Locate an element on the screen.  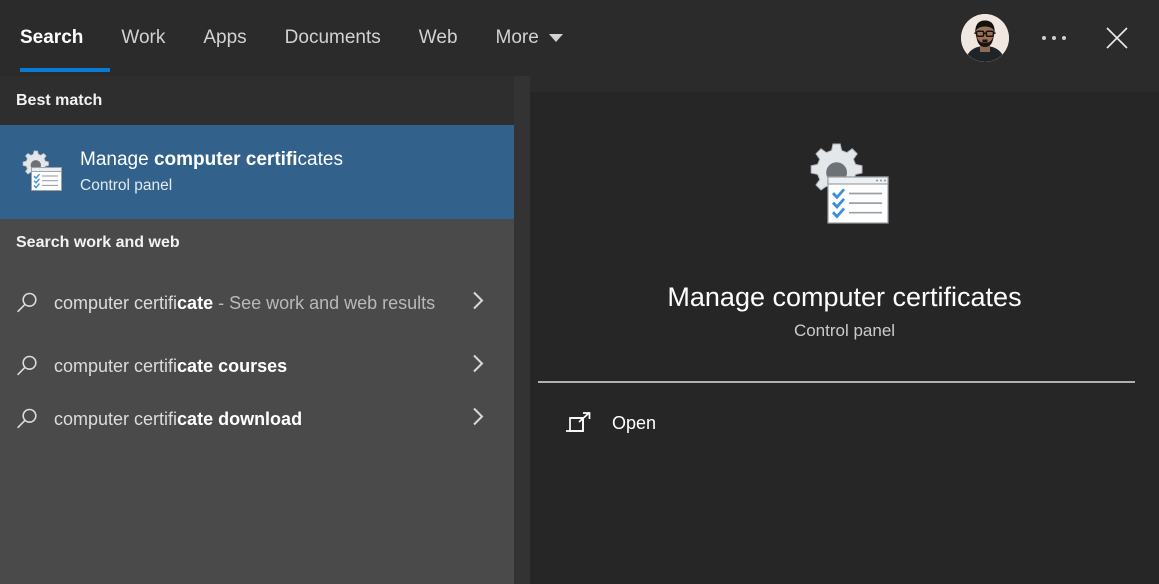
open-external-icon is located at coordinates (583, 423).